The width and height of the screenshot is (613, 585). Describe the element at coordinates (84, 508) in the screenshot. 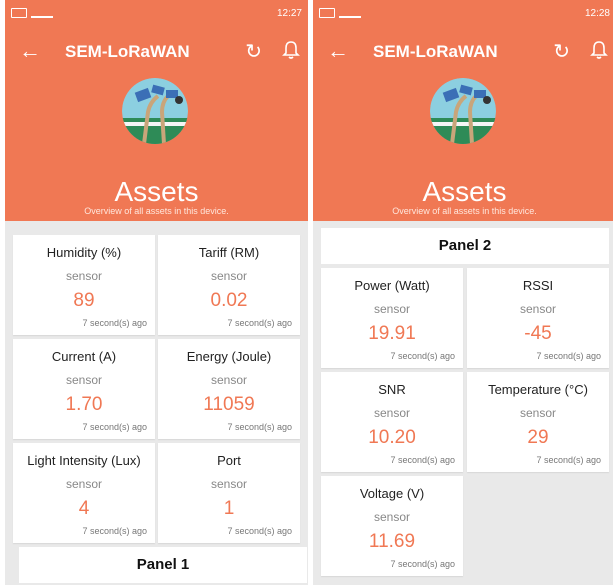

I see `asset-value: 4` at that location.